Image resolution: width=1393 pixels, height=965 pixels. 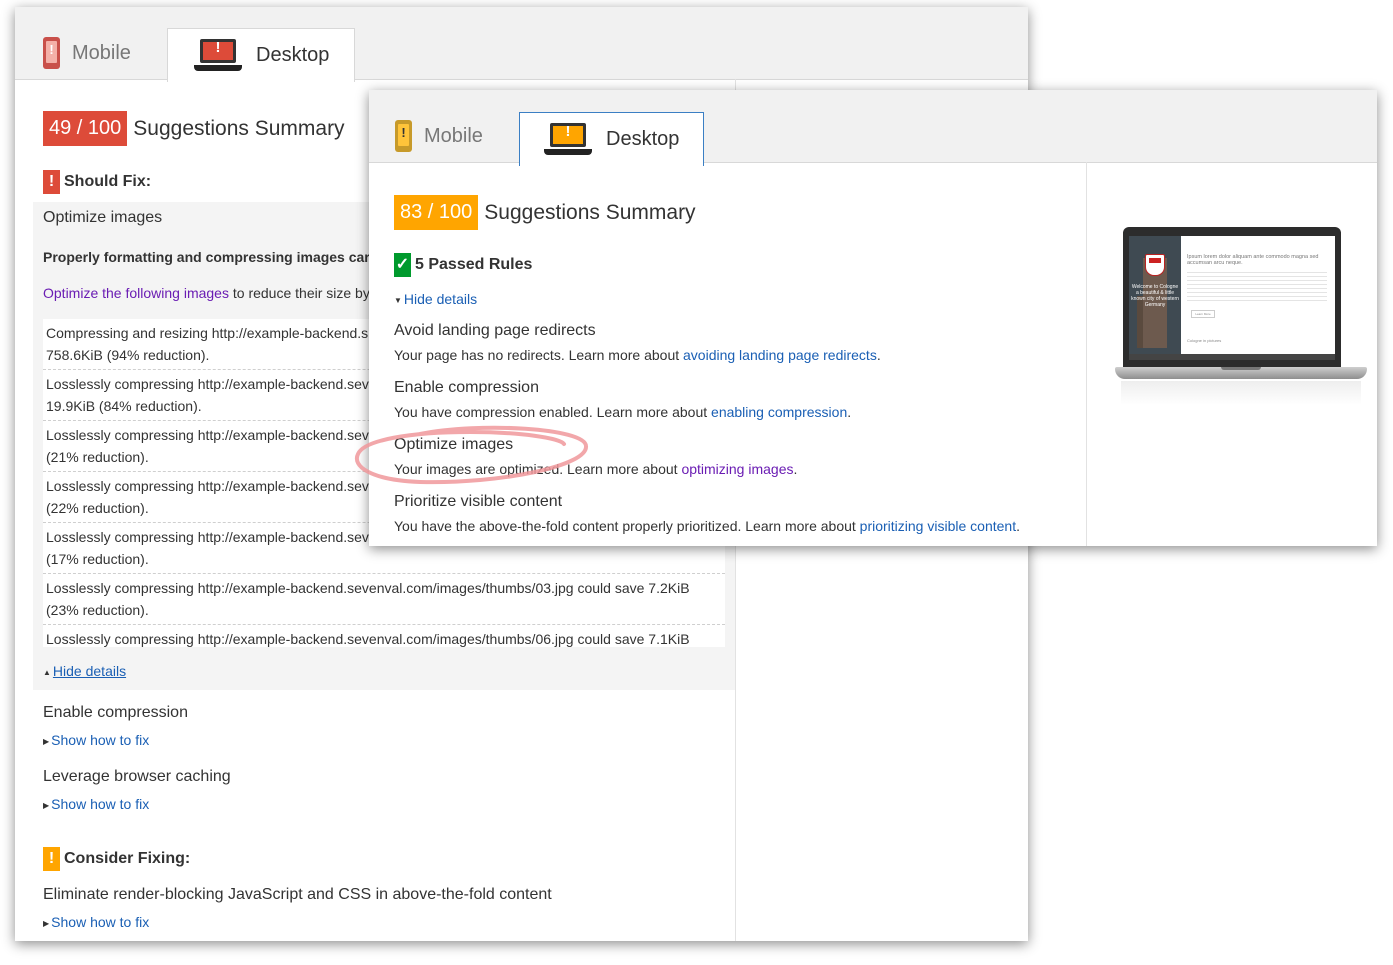 What do you see at coordinates (127, 858) in the screenshot?
I see `consider-fixing-label: Consider Fixing:` at bounding box center [127, 858].